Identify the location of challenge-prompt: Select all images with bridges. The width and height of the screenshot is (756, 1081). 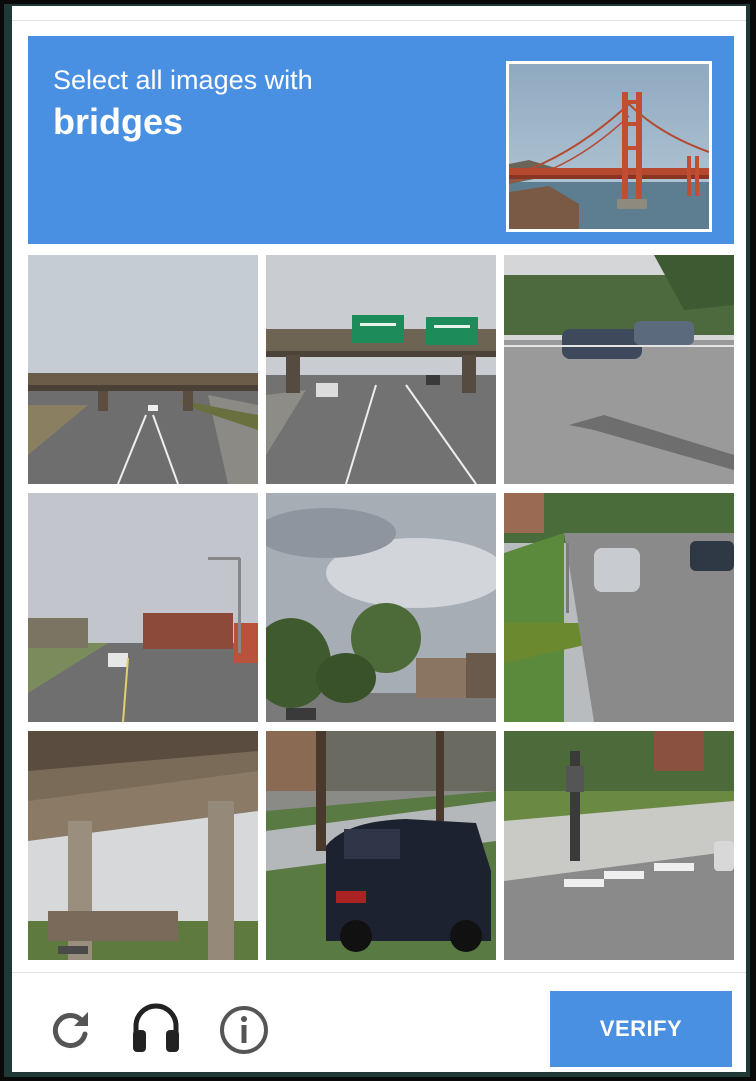
(183, 104).